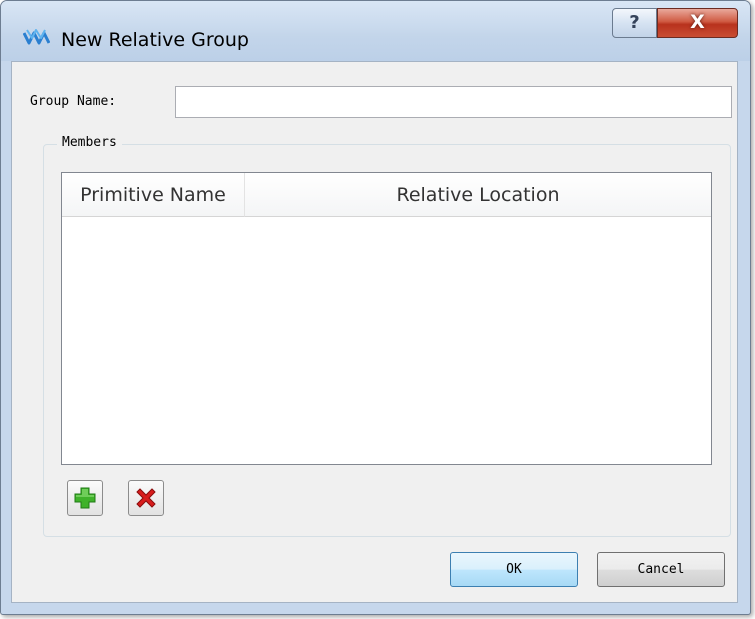 This screenshot has width=755, height=619. What do you see at coordinates (73, 101) in the screenshot?
I see `group-name-label: Group Name:` at bounding box center [73, 101].